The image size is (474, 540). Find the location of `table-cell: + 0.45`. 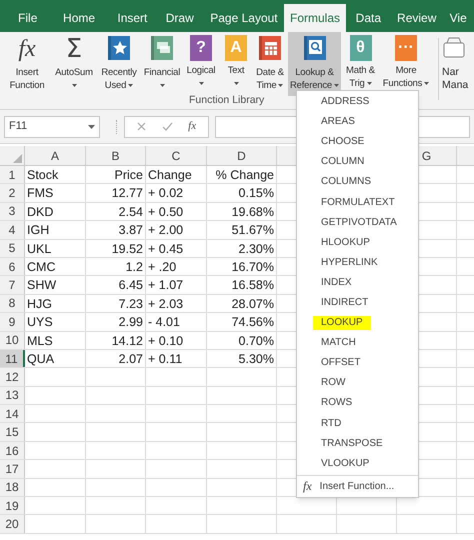

table-cell: + 0.45 is located at coordinates (166, 249).